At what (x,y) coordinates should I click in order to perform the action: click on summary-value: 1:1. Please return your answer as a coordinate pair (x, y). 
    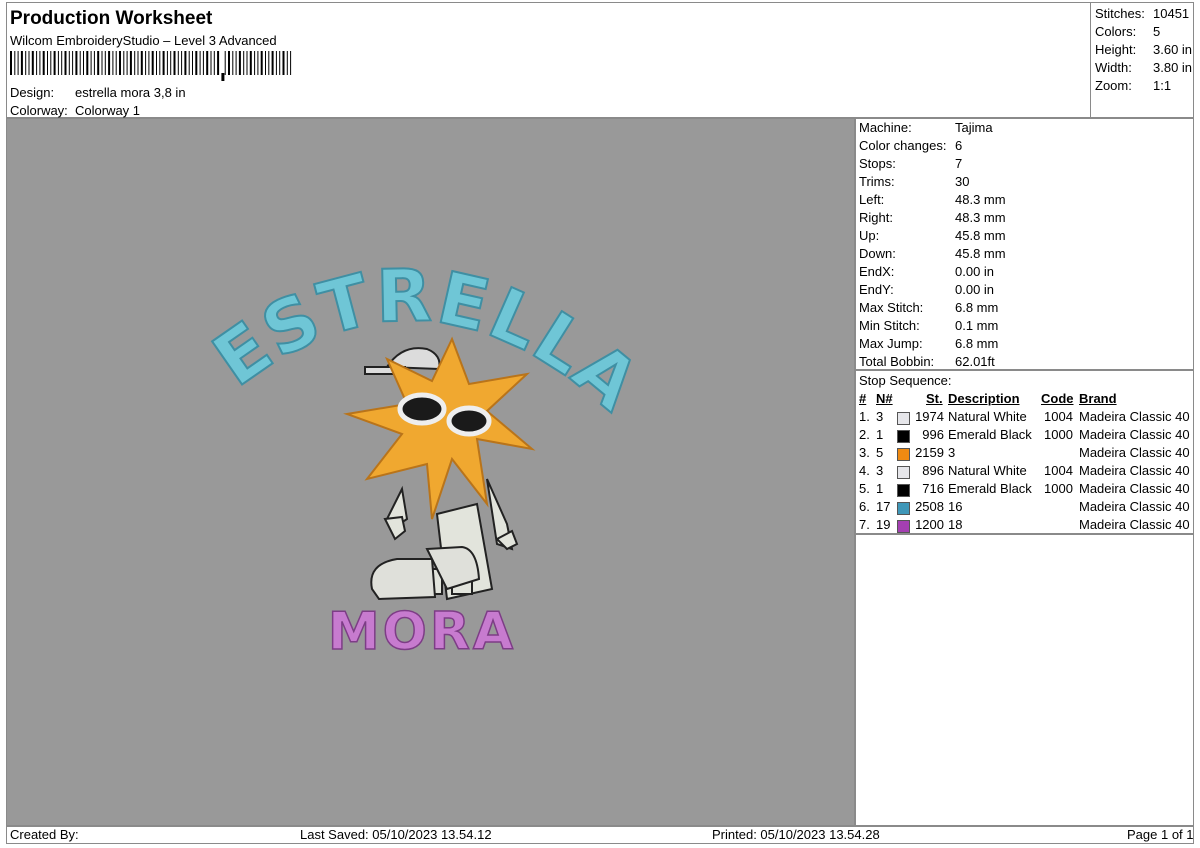
    Looking at the image, I should click on (1162, 85).